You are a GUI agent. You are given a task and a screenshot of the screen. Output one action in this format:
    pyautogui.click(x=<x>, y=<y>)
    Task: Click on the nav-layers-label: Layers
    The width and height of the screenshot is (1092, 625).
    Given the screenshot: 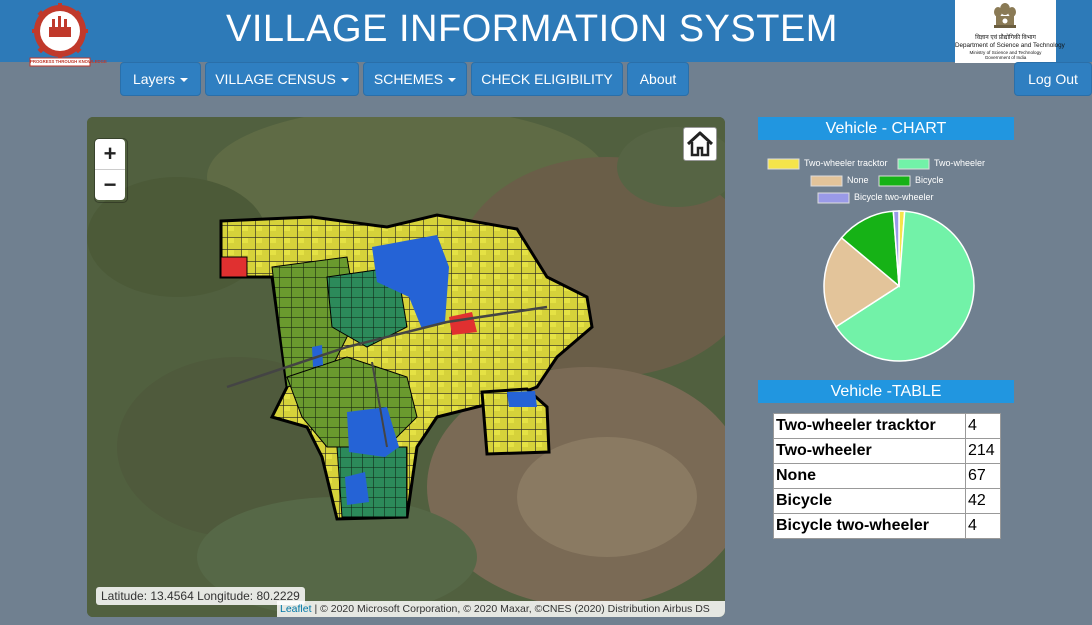 What is the action you would take?
    pyautogui.click(x=154, y=79)
    